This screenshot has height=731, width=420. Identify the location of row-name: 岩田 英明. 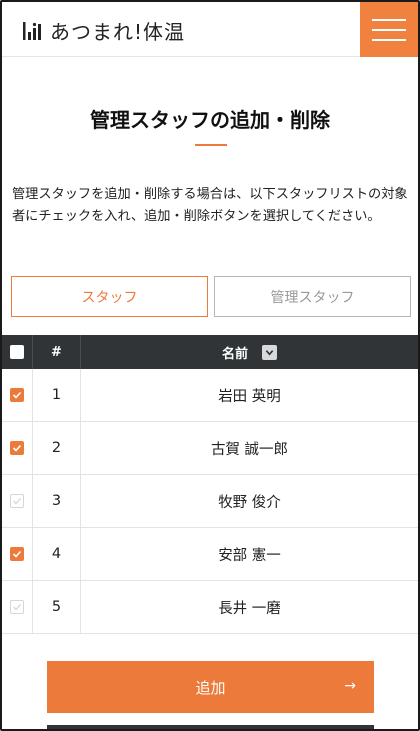
(249, 396).